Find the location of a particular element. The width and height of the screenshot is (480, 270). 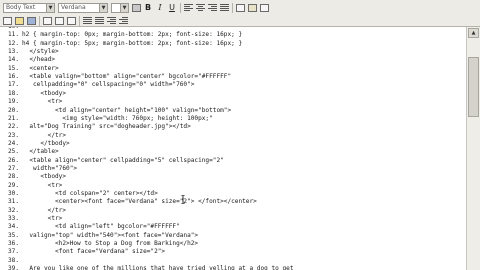

line-number: 19. is located at coordinates (13, 102).